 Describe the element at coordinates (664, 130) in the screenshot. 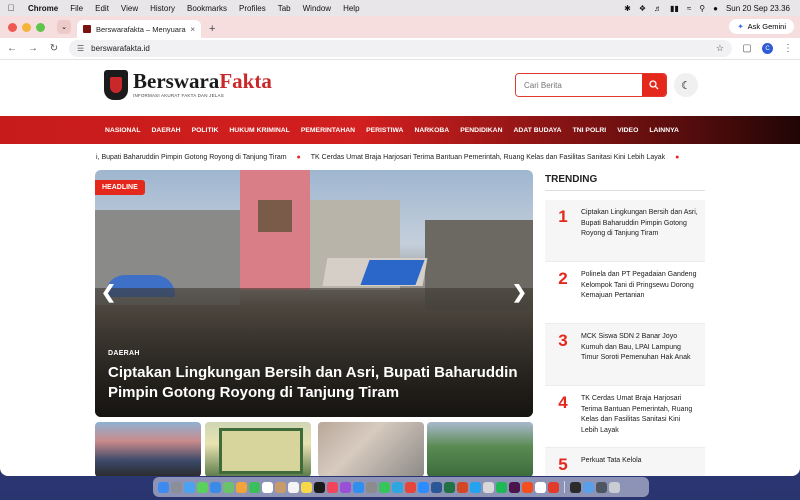

I see `nav-lainnya: LAINNYA` at that location.